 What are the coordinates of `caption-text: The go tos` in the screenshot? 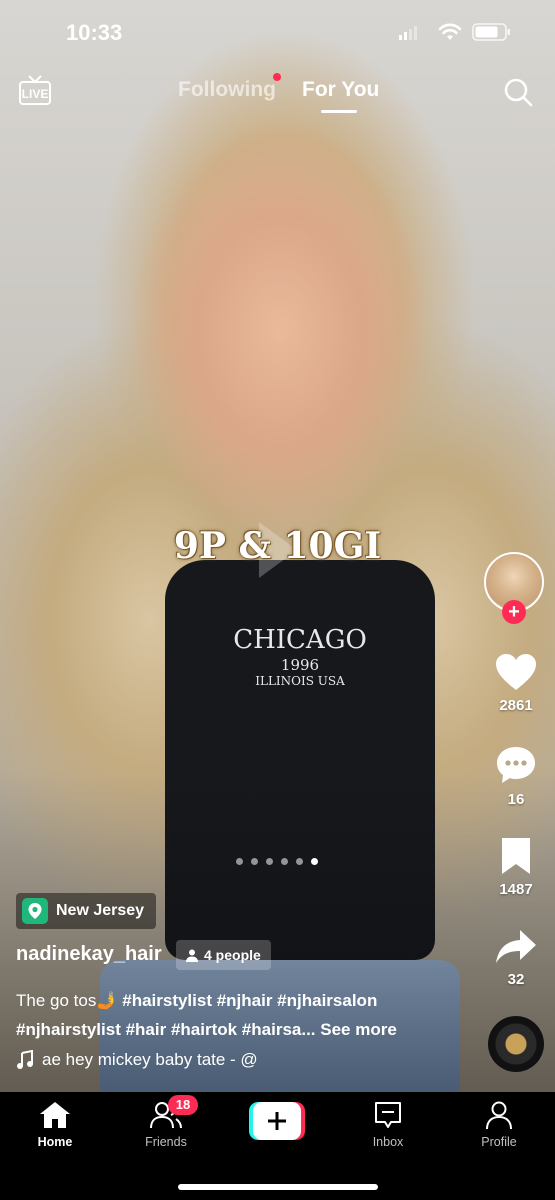 It's located at (56, 1000).